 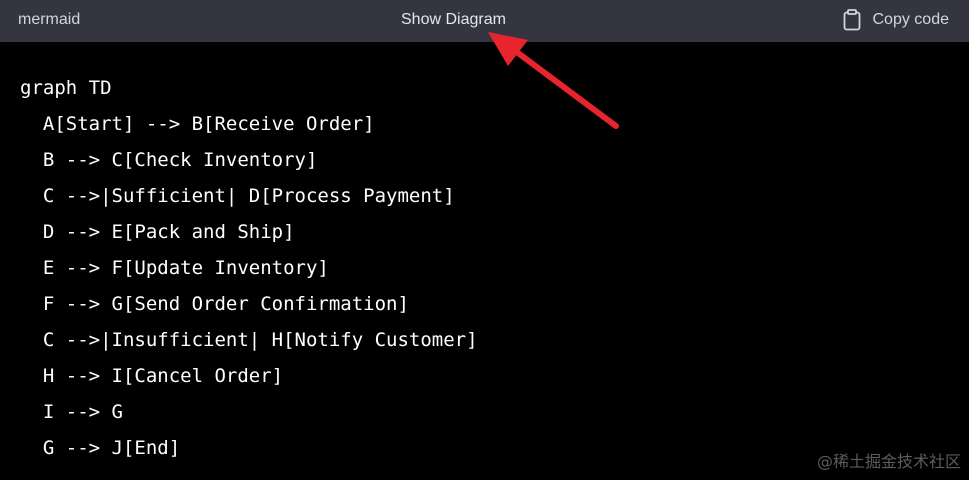 I want to click on copy-code-button: Copy code, so click(x=896, y=20).